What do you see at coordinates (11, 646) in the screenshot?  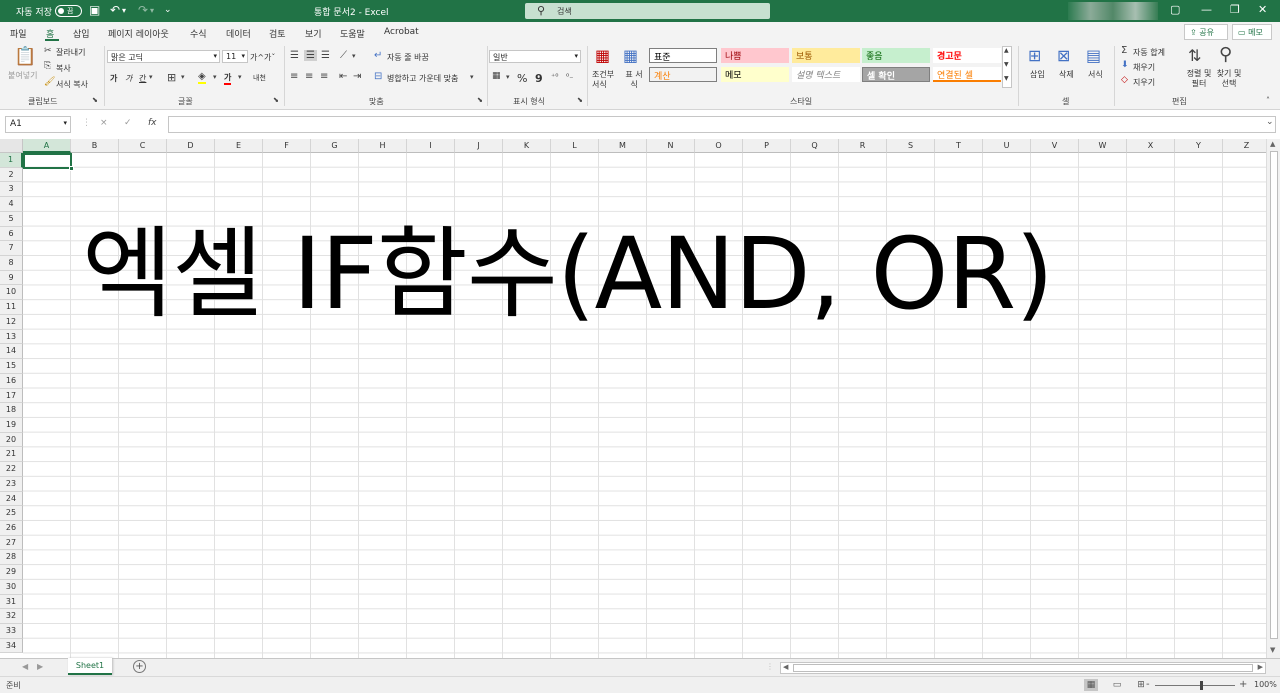 I see `row-header: 34` at bounding box center [11, 646].